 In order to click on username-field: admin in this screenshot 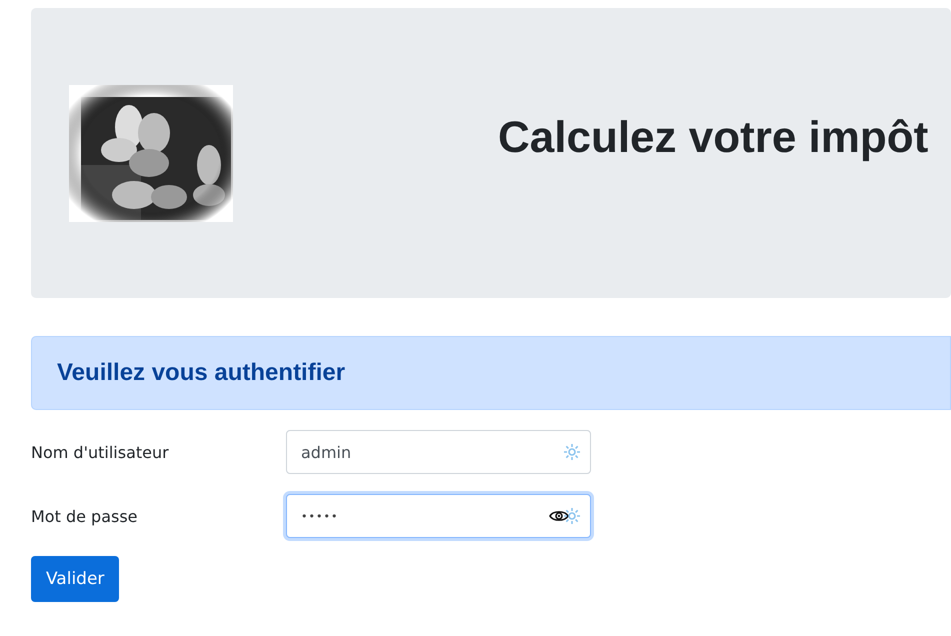, I will do `click(438, 452)`.